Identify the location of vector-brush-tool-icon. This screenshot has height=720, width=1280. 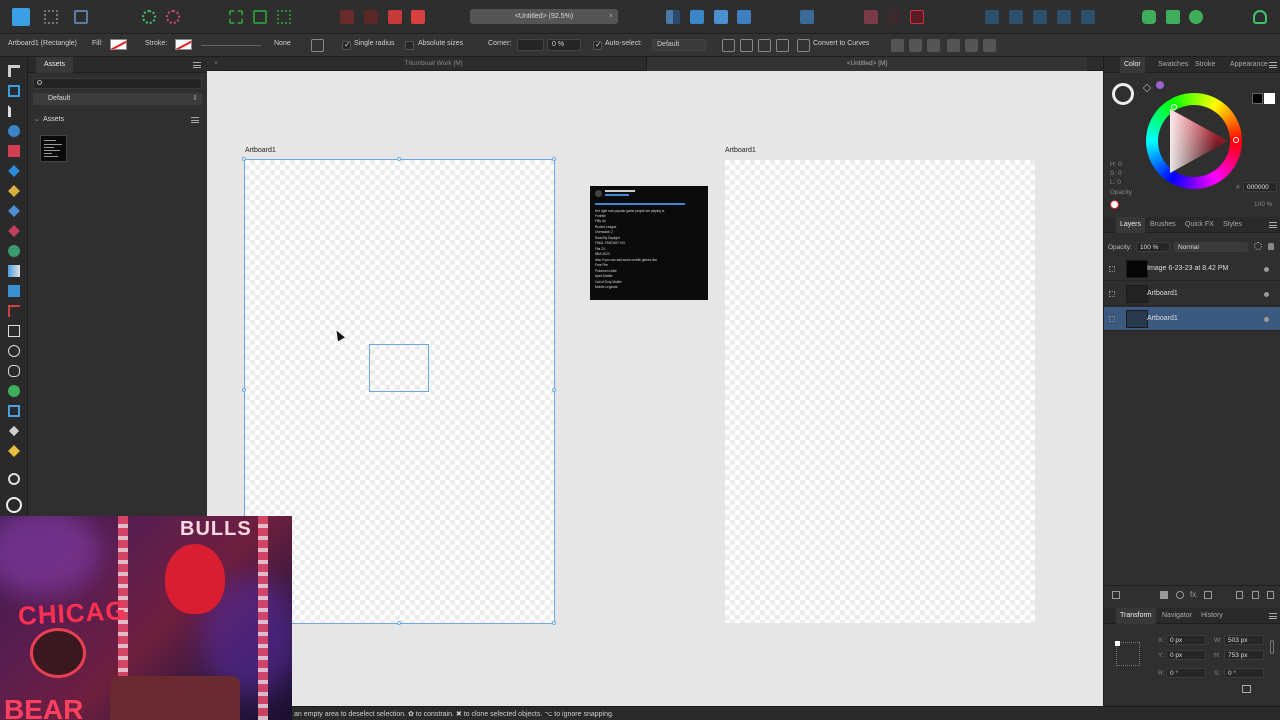
(14, 211).